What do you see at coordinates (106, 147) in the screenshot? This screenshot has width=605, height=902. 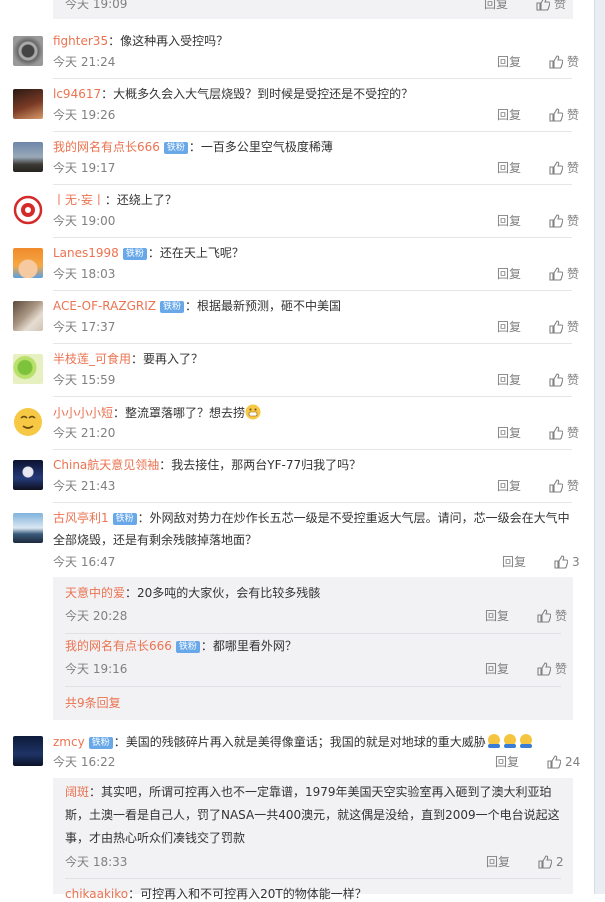 I see `comment-username: 我的网名有点长666` at bounding box center [106, 147].